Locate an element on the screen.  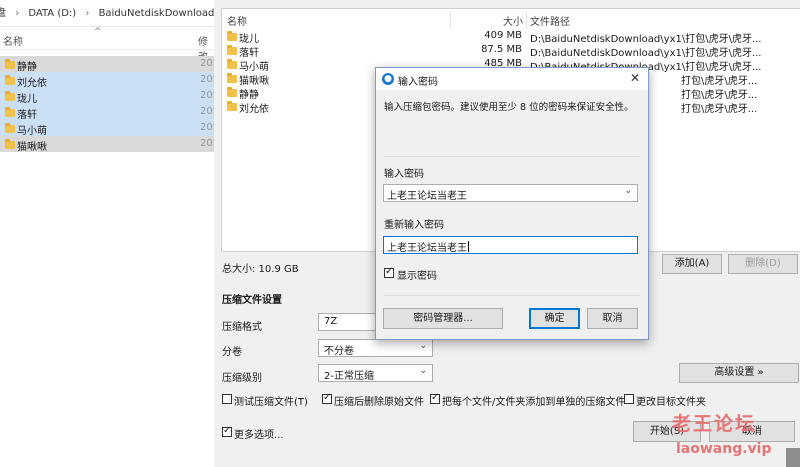
format-label: 压缩格式 is located at coordinates (242, 327).